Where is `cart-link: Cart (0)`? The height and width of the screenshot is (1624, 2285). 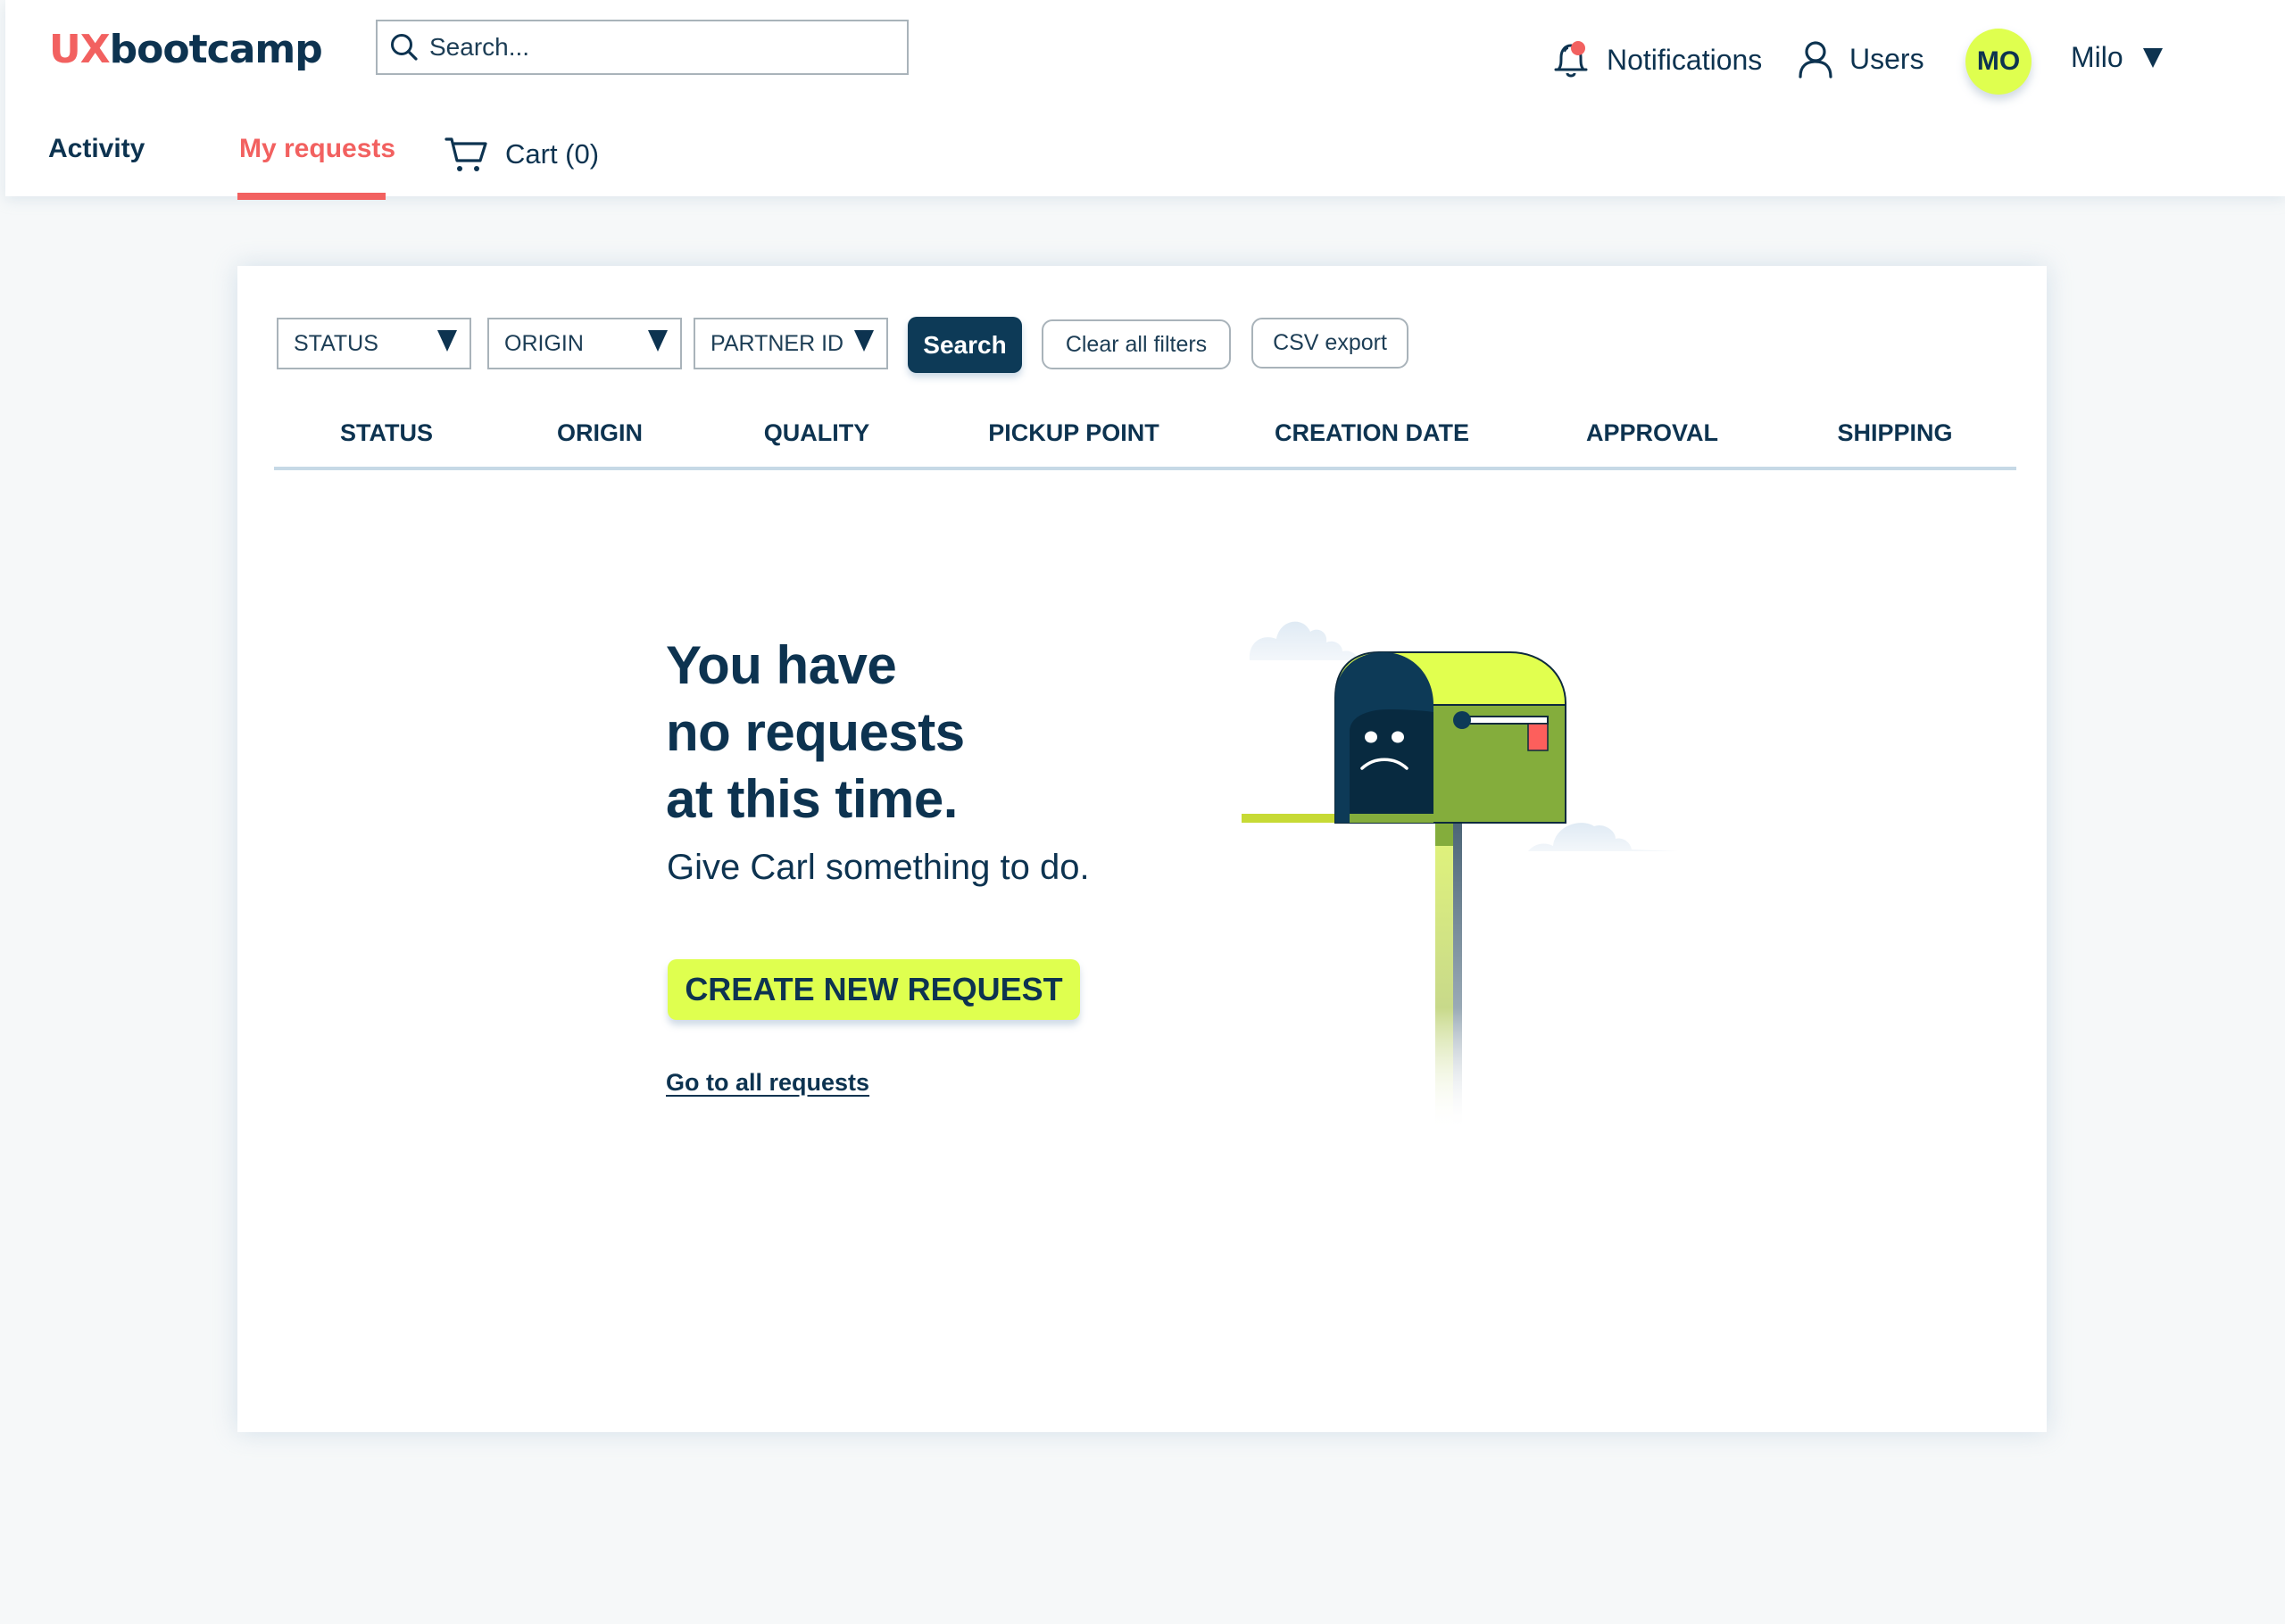 cart-link: Cart (0) is located at coordinates (522, 154).